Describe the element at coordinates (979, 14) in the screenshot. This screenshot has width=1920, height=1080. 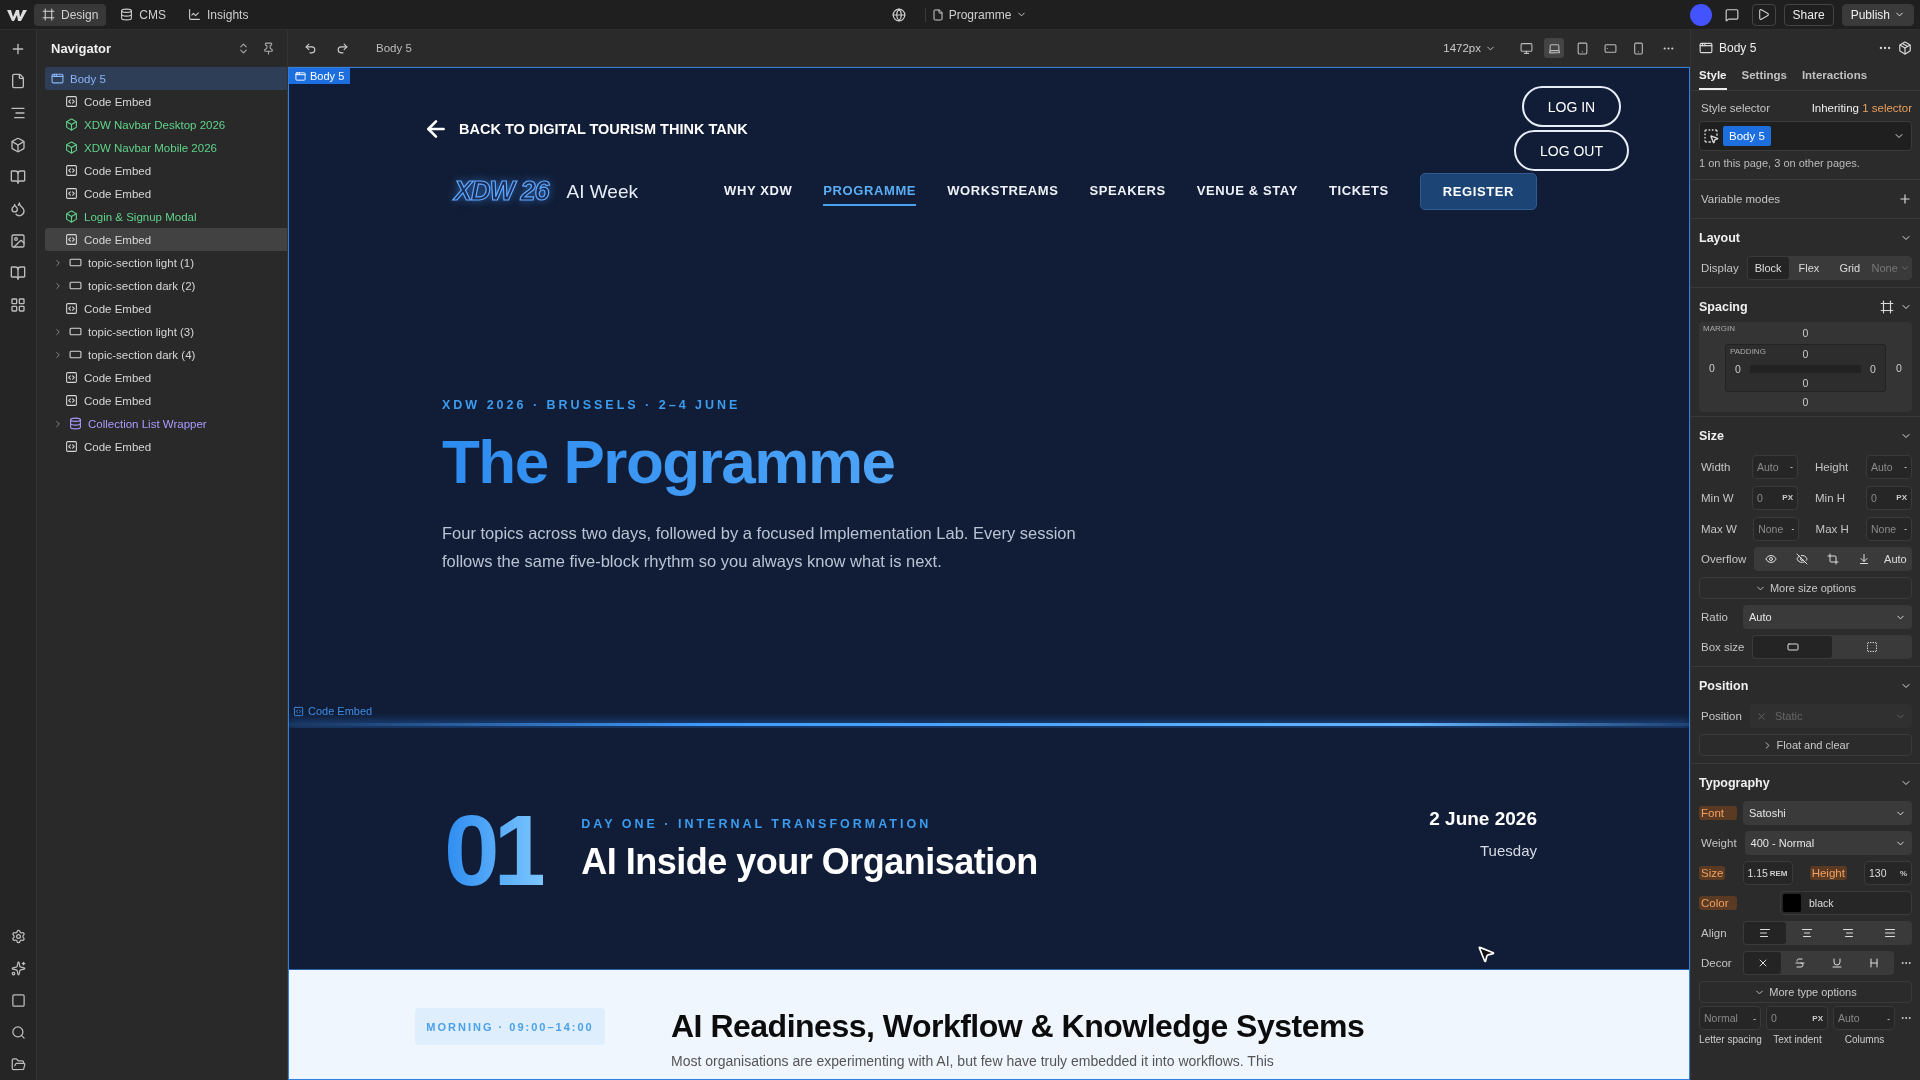
I see `page-selector: Programme` at that location.